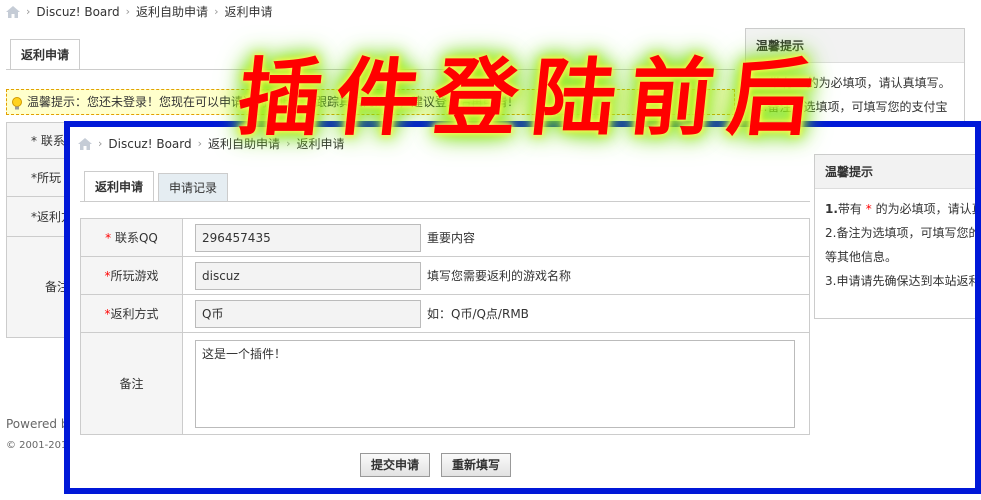 This screenshot has width=981, height=500. I want to click on method-hint: 如：Q币/Q点/RMB, so click(478, 314).